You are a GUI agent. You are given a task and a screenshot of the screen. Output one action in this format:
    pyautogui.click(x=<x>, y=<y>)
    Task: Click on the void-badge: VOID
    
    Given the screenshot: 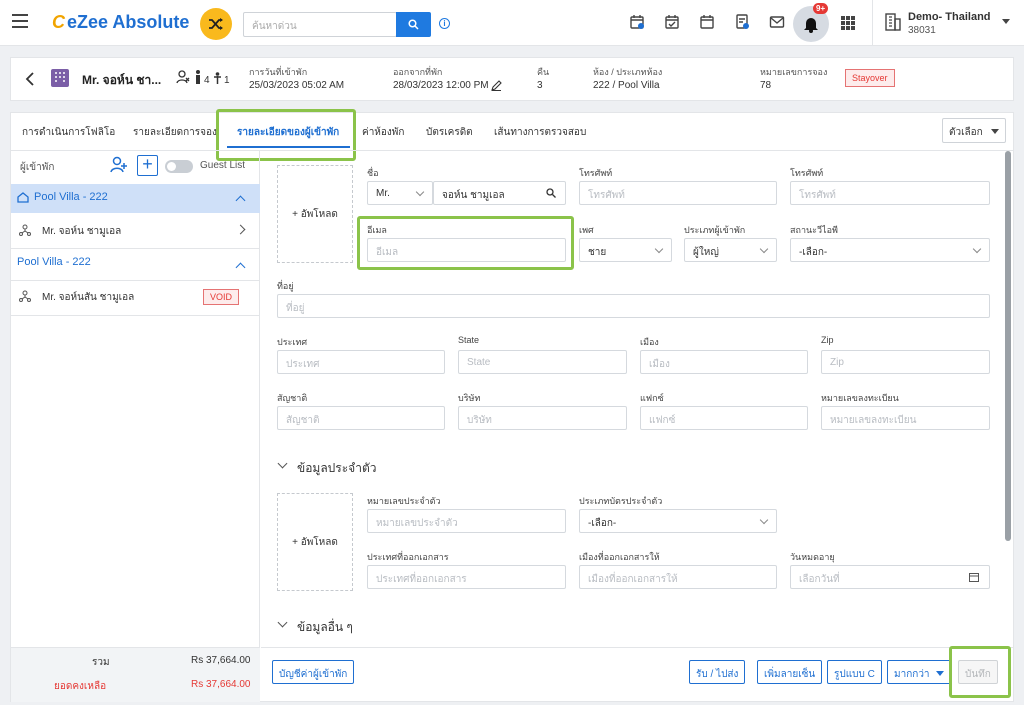 What is the action you would take?
    pyautogui.click(x=221, y=297)
    